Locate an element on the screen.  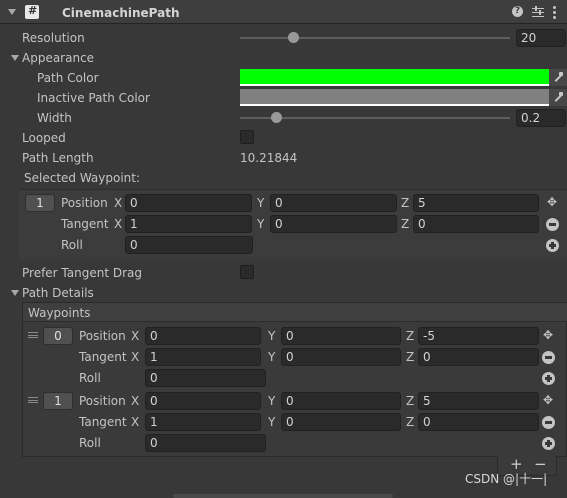
script-icon: # is located at coordinates (33, 10).